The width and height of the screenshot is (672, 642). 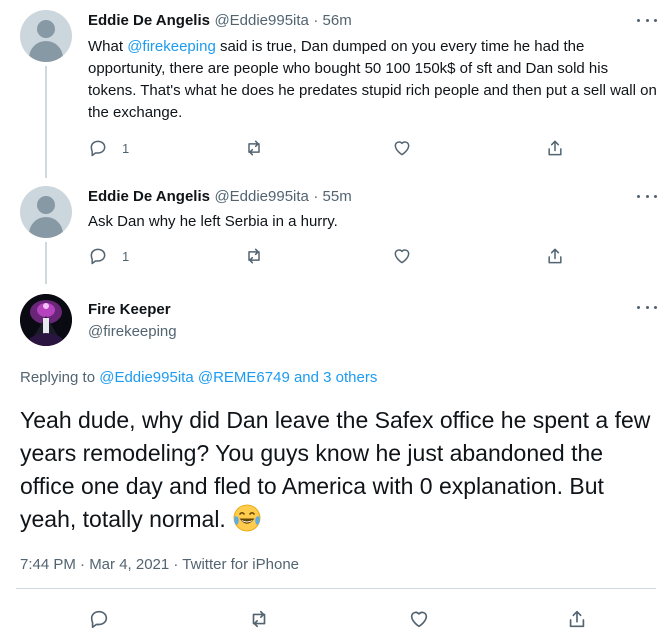 I want to click on mention-link: @firekeeping, so click(x=171, y=46).